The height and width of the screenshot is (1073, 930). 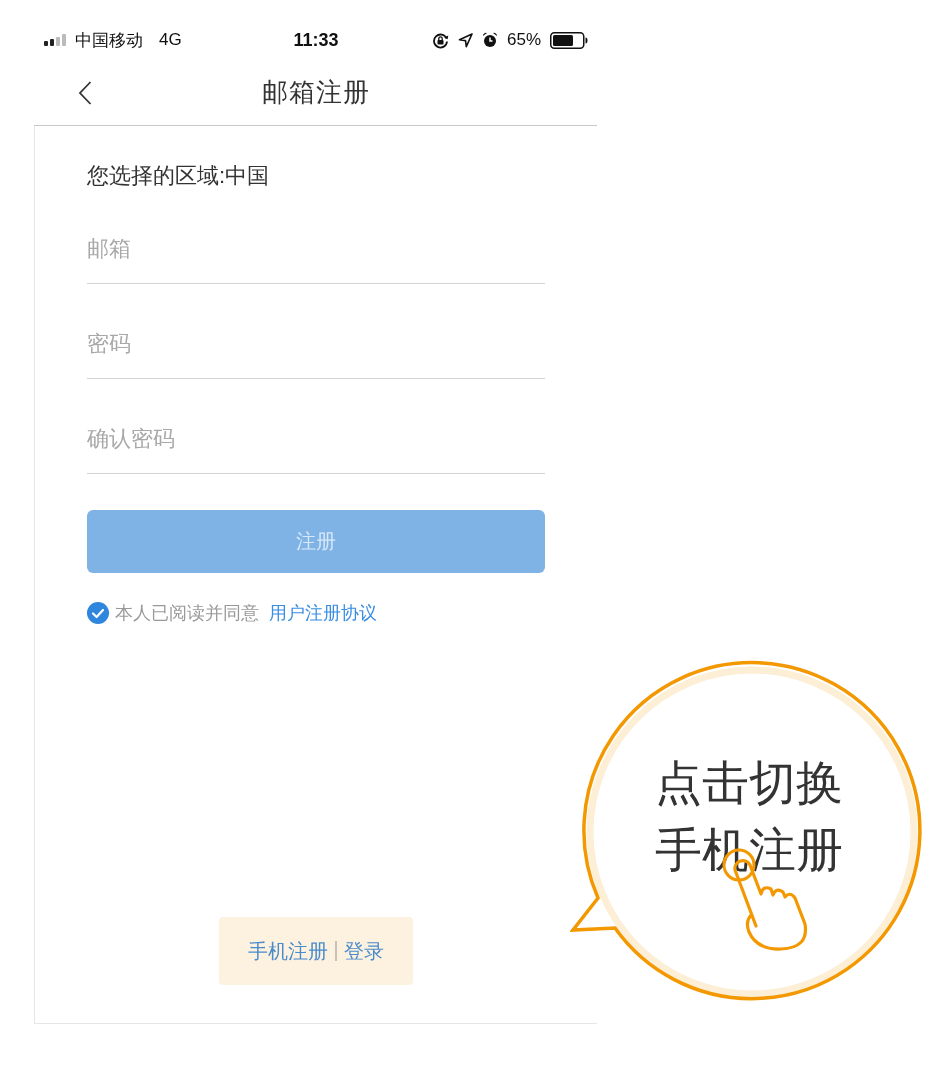 What do you see at coordinates (109, 40) in the screenshot?
I see `carrier-name: 中国移动` at bounding box center [109, 40].